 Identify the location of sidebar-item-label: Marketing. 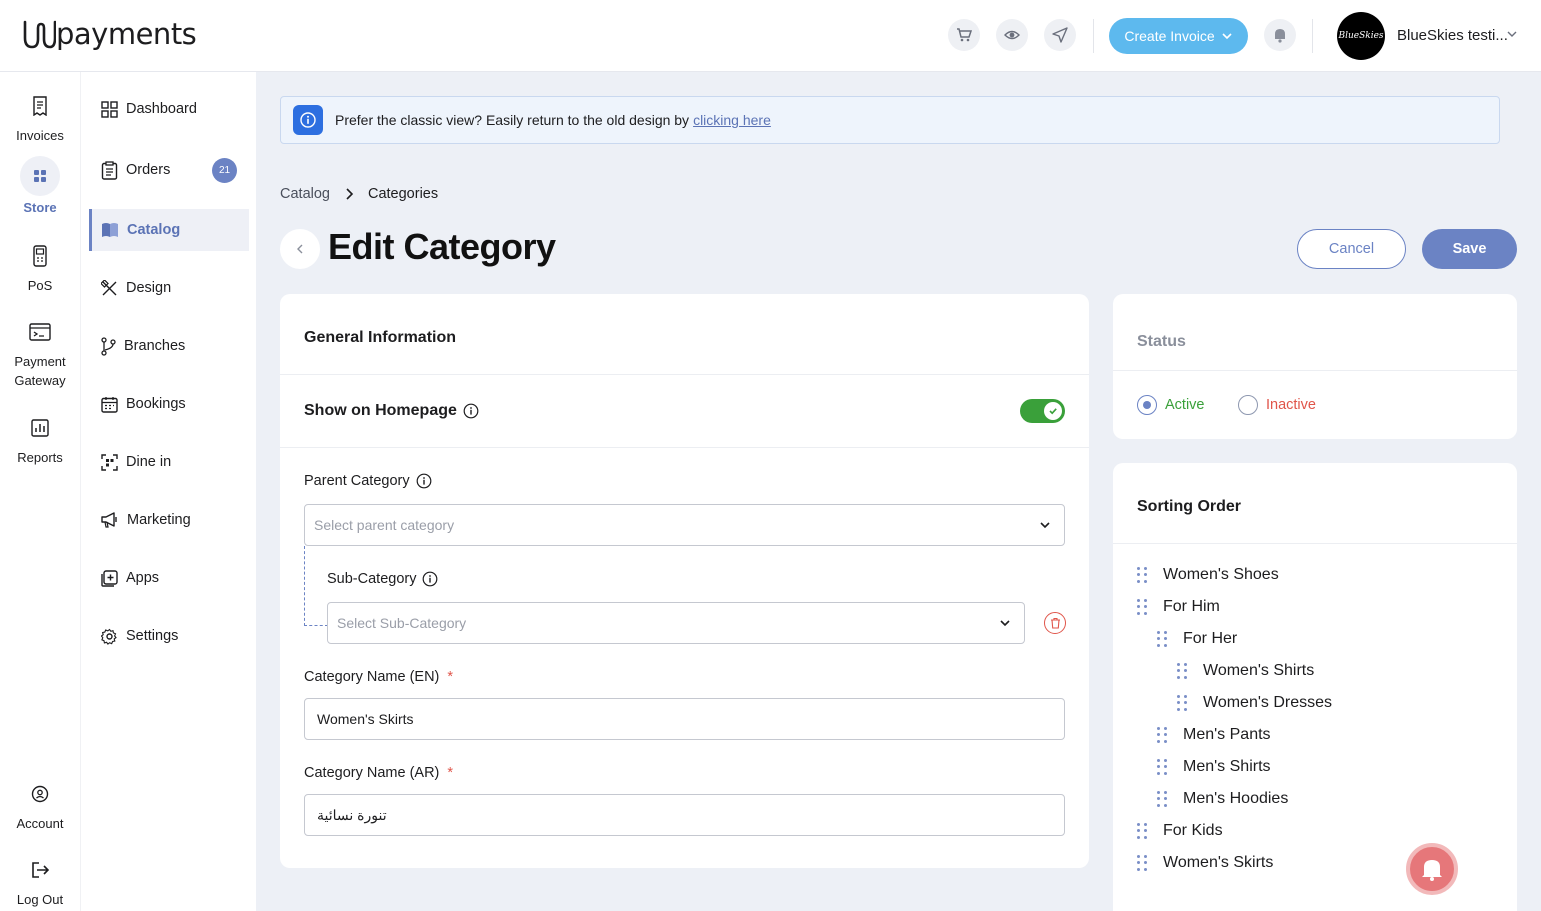
(159, 520).